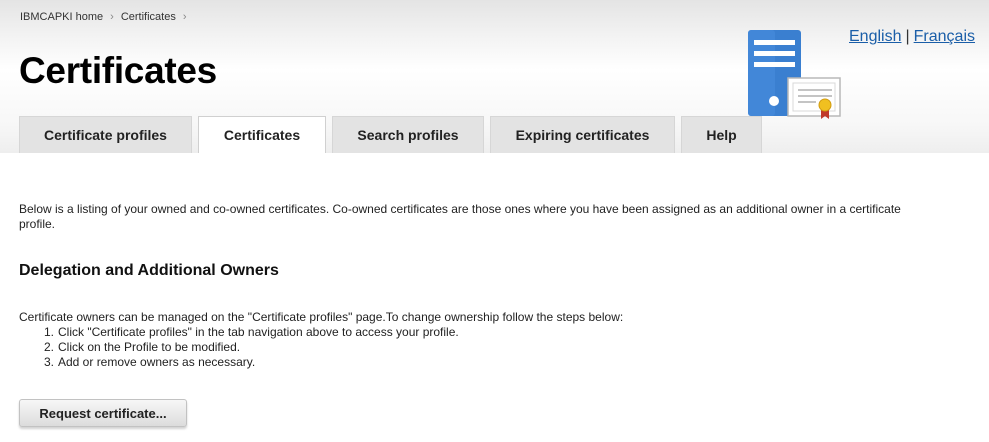 This screenshot has width=989, height=442. I want to click on language-switcher: English | Français, so click(912, 37).